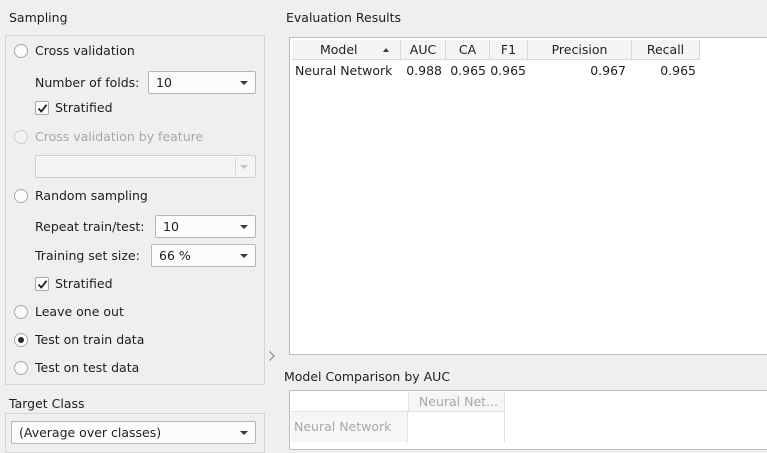  I want to click on cell-ca: 0.965, so click(468, 70).